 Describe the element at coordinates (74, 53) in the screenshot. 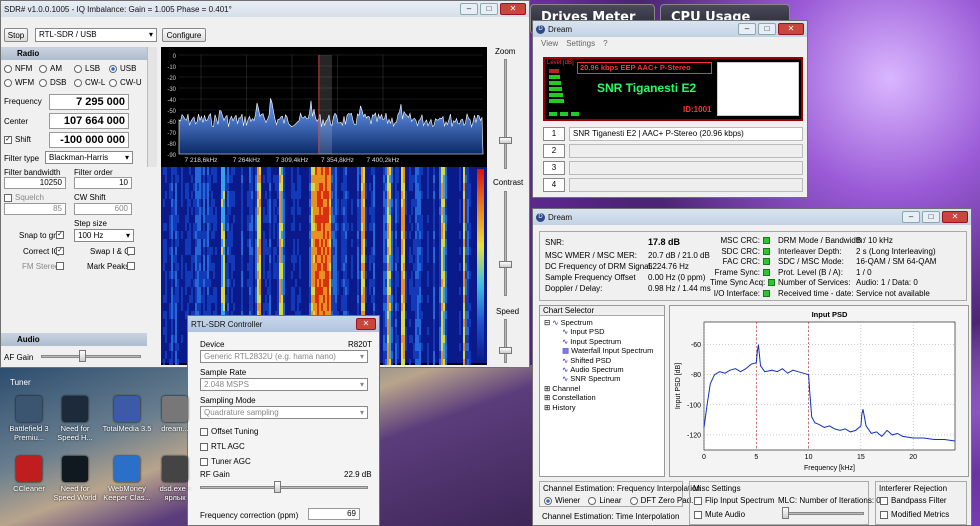

I see `radio-section-header: Radio` at that location.